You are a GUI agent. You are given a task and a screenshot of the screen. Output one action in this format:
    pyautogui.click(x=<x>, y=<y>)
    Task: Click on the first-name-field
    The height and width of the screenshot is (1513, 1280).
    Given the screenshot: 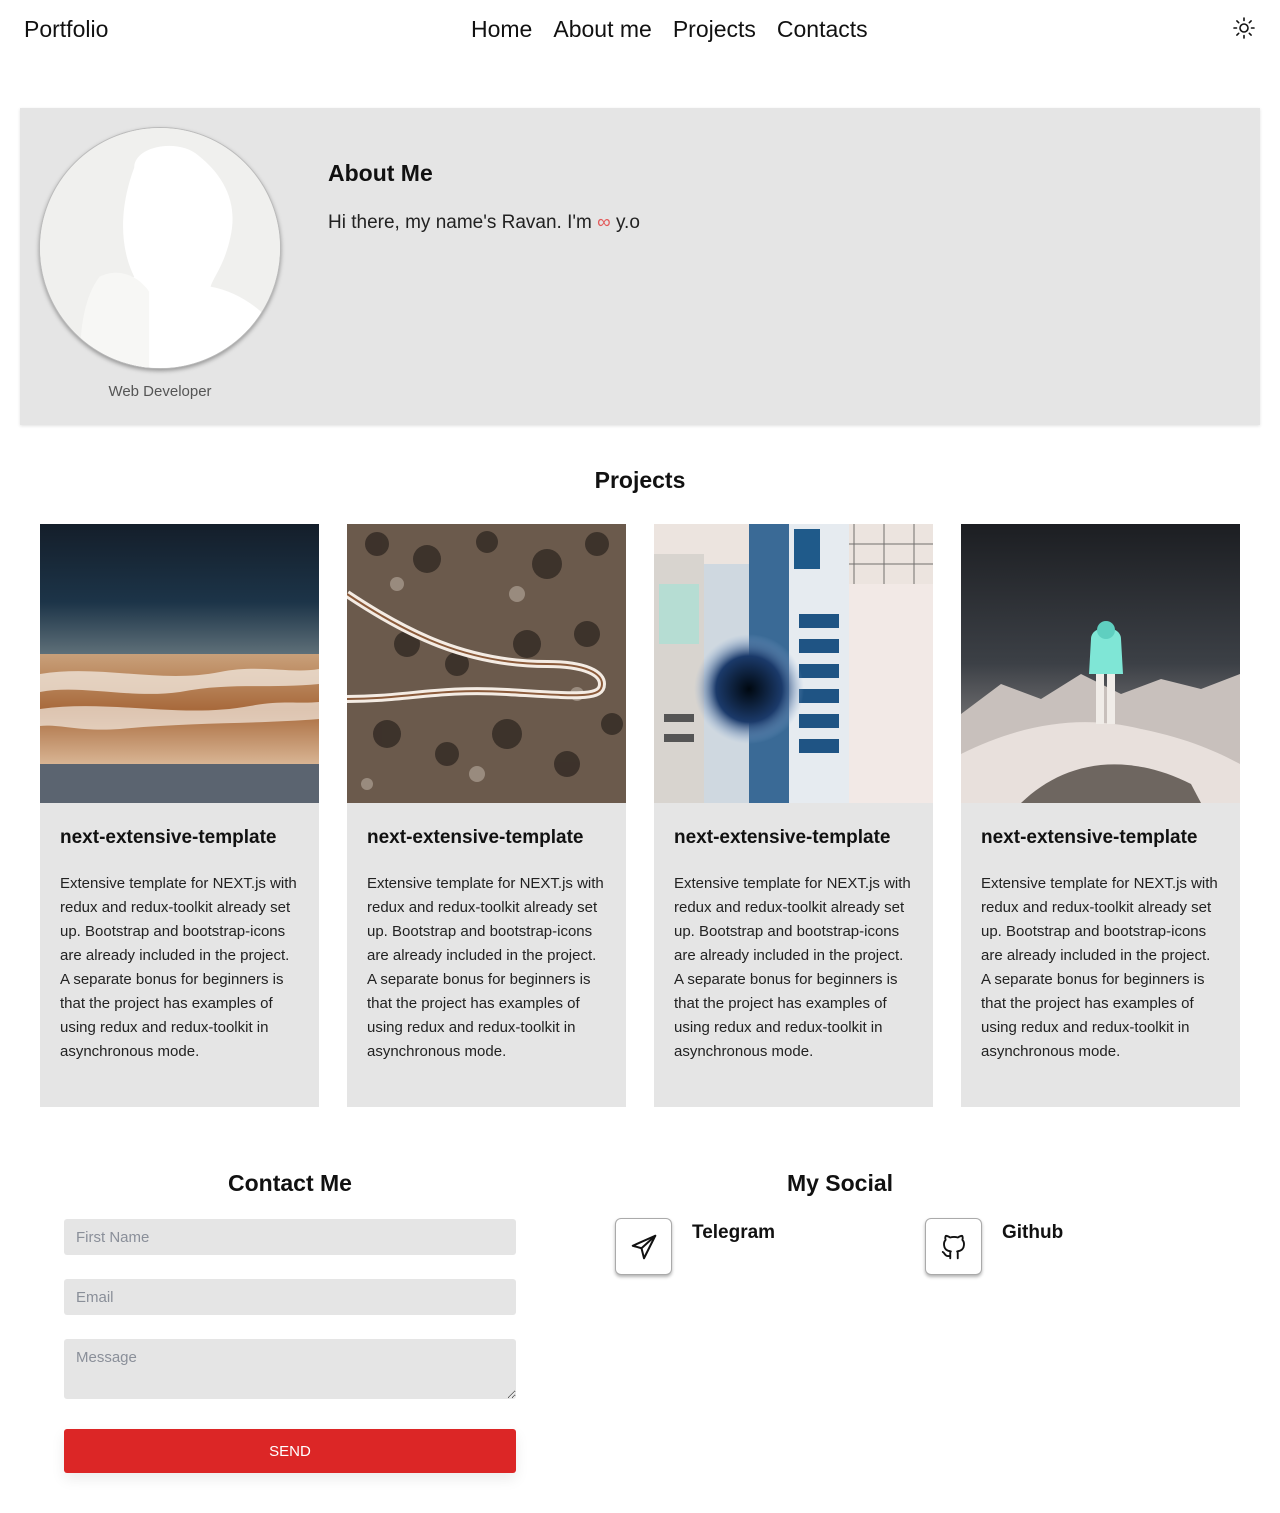 What is the action you would take?
    pyautogui.click(x=290, y=1237)
    